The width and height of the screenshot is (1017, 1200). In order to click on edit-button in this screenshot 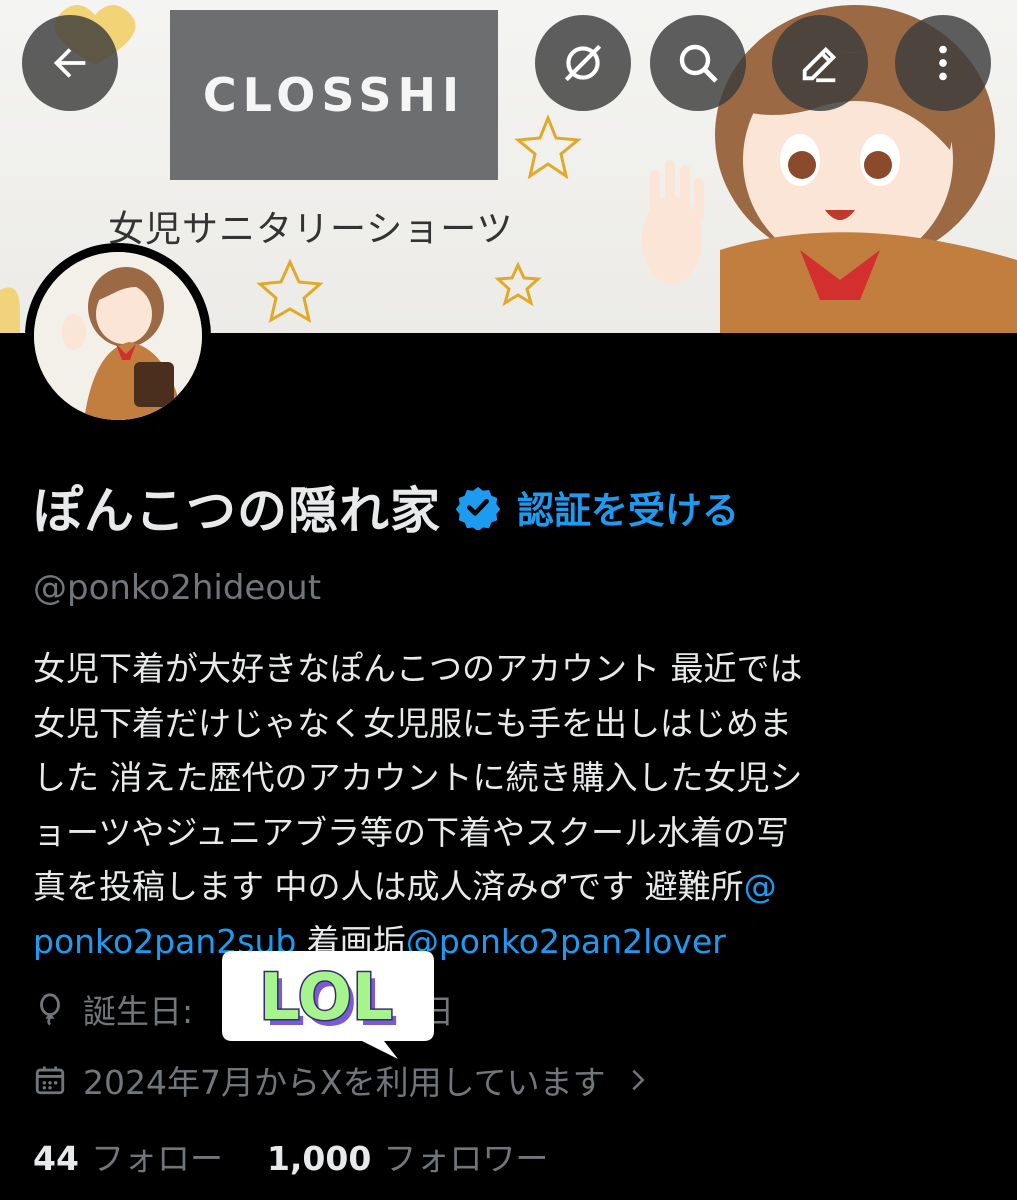, I will do `click(820, 63)`.